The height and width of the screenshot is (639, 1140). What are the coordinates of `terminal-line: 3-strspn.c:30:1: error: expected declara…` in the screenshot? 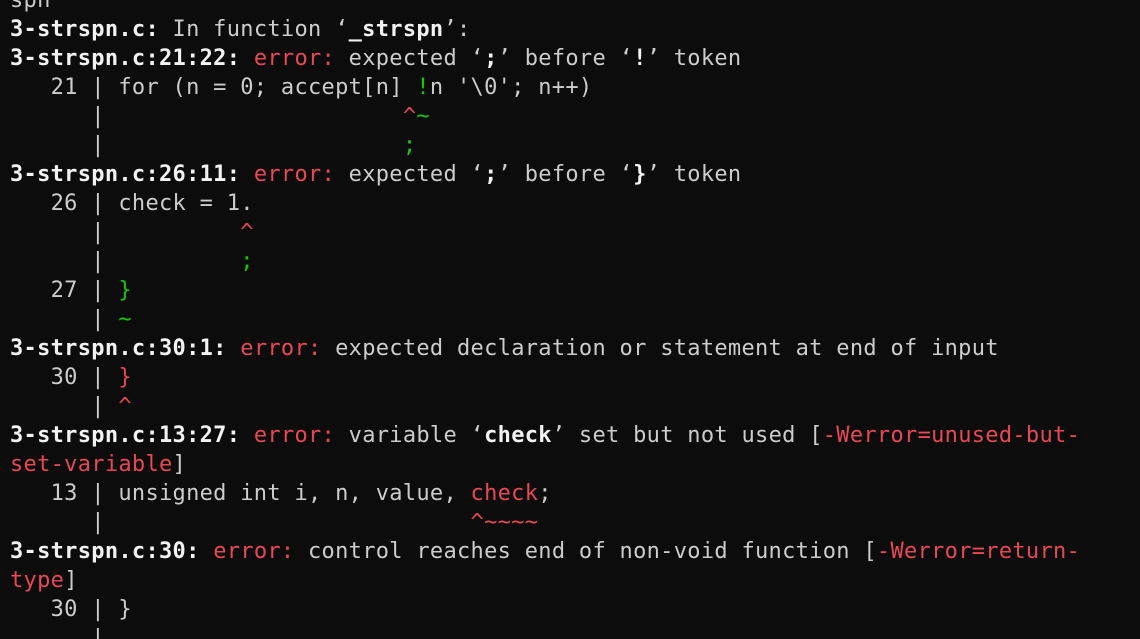 It's located at (545, 348).